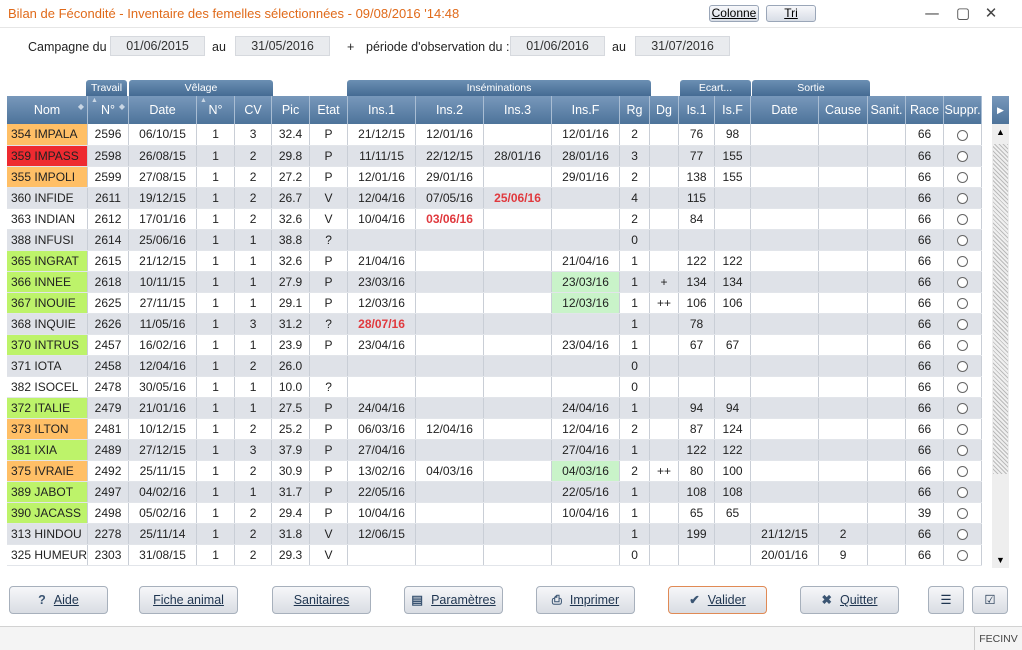 The image size is (1022, 650). What do you see at coordinates (495, 366) in the screenshot?
I see `table-row: 371 IOTA 2458 12/04/16 1 2 26.0 0 66` at bounding box center [495, 366].